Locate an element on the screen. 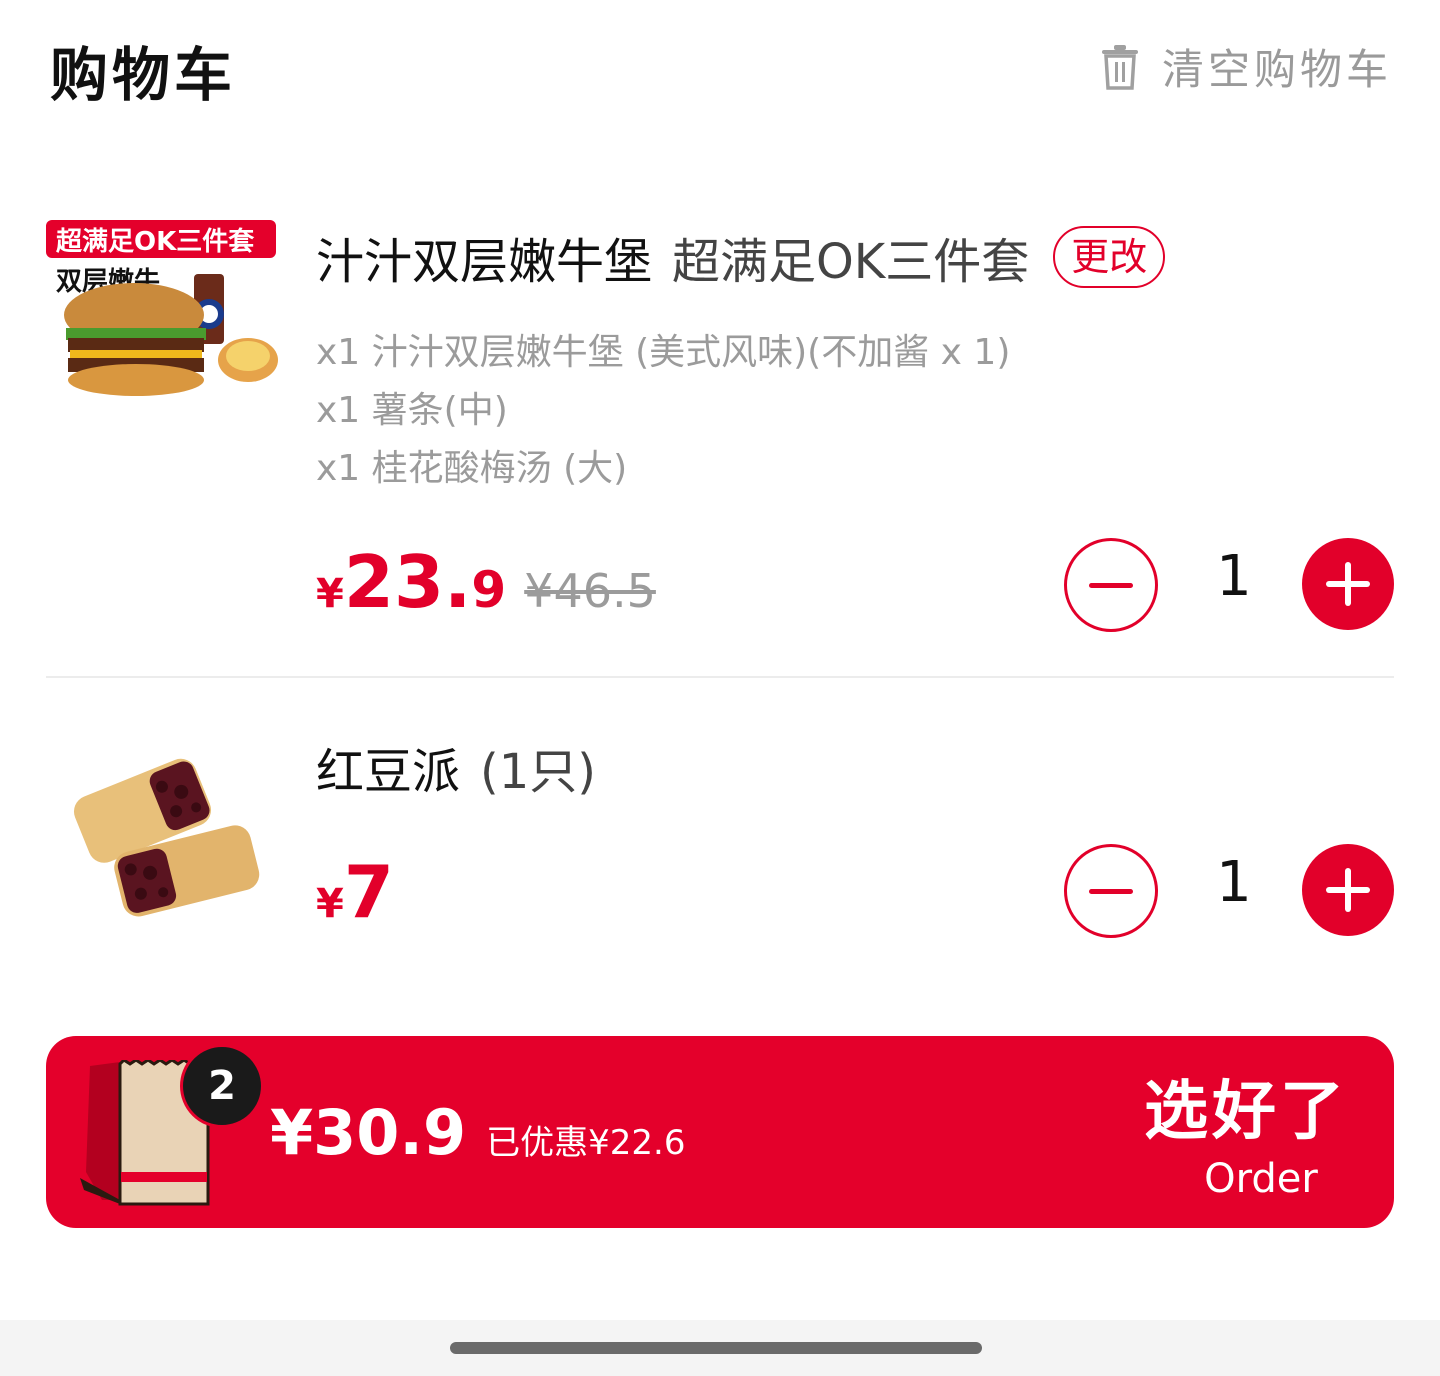 Image resolution: width=1440 pixels, height=1376 pixels. item-name: 汁汁双层嫩牛堡 is located at coordinates (484, 262).